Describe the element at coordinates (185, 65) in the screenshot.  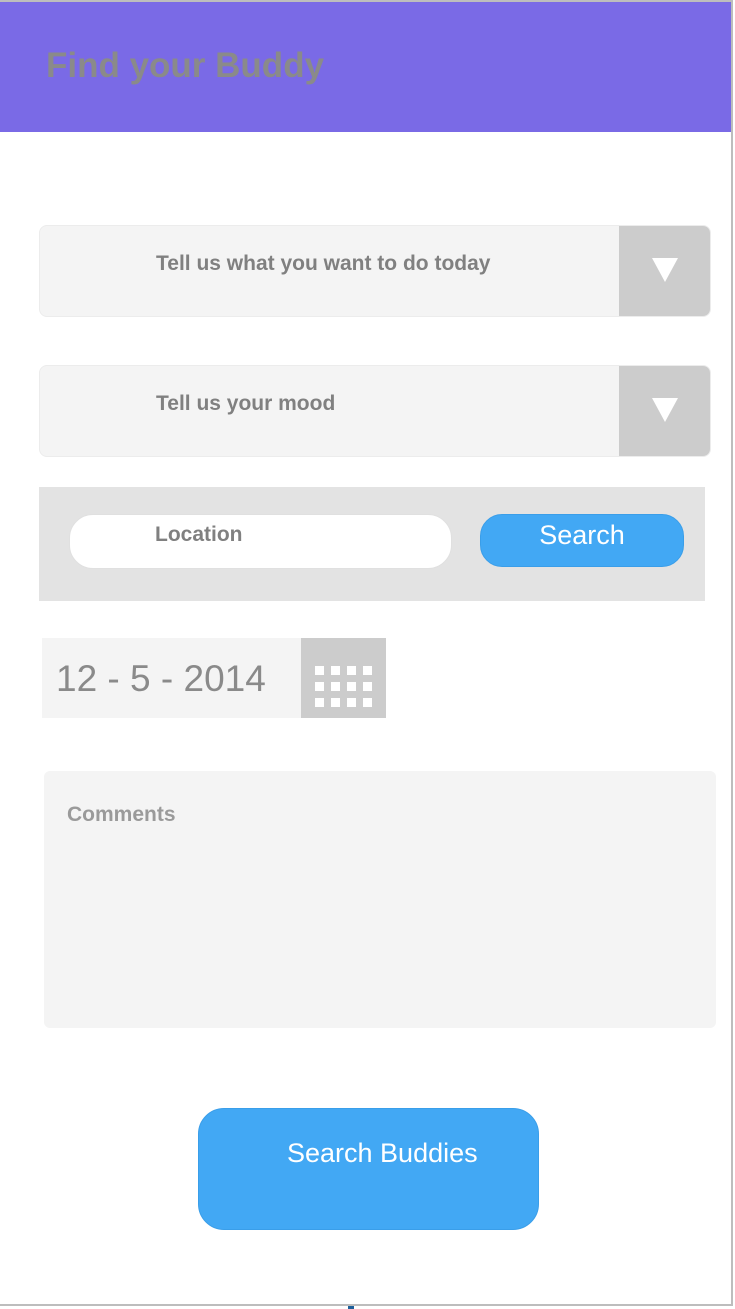
I see `page-title: Find your Buddy` at that location.